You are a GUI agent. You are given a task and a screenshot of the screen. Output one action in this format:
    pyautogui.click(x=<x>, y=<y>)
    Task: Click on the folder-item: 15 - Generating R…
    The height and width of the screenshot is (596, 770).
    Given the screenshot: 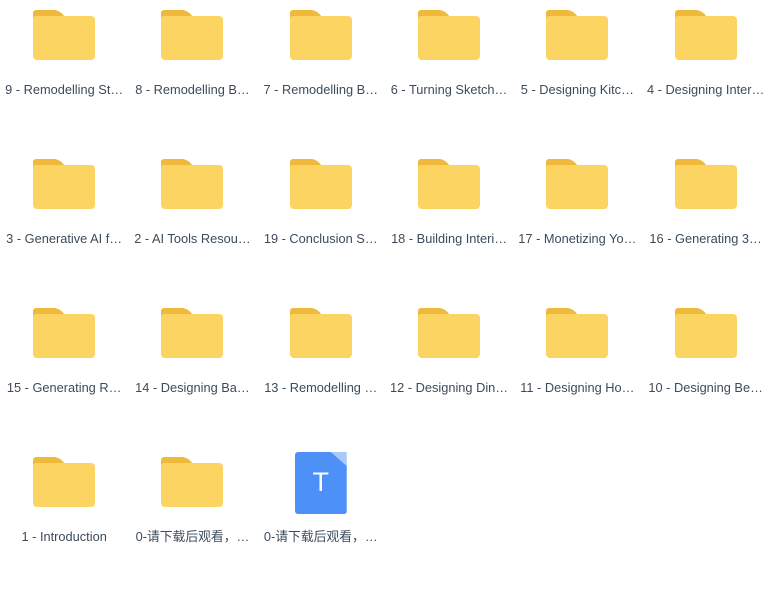 What is the action you would take?
    pyautogui.click(x=64, y=372)
    